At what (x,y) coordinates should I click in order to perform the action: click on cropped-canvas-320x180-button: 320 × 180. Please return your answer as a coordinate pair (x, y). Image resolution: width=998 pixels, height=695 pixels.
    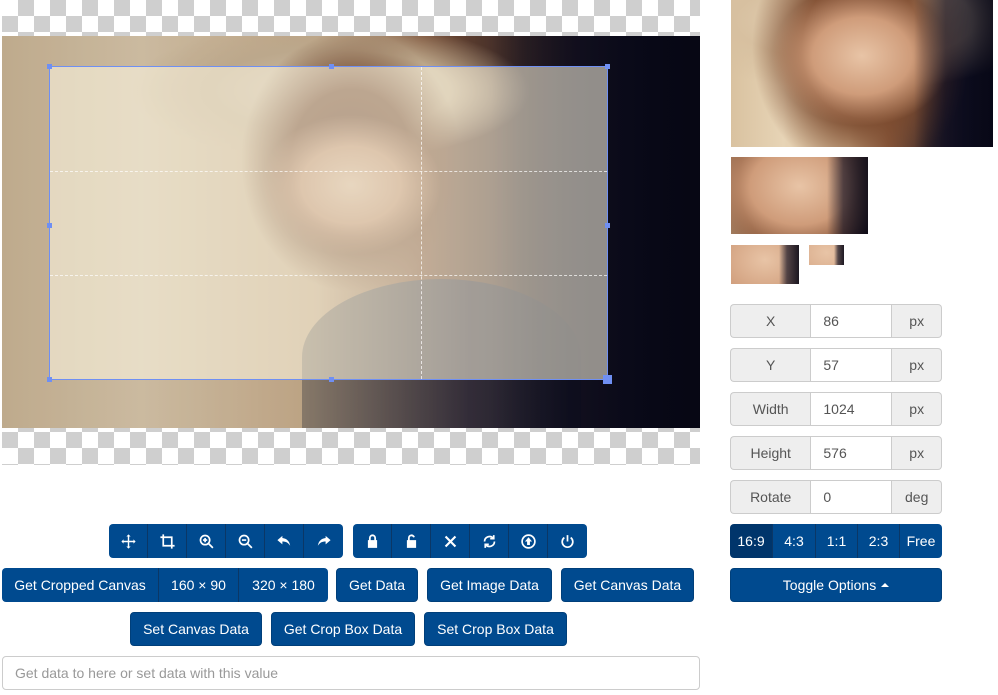
    Looking at the image, I should click on (283, 585).